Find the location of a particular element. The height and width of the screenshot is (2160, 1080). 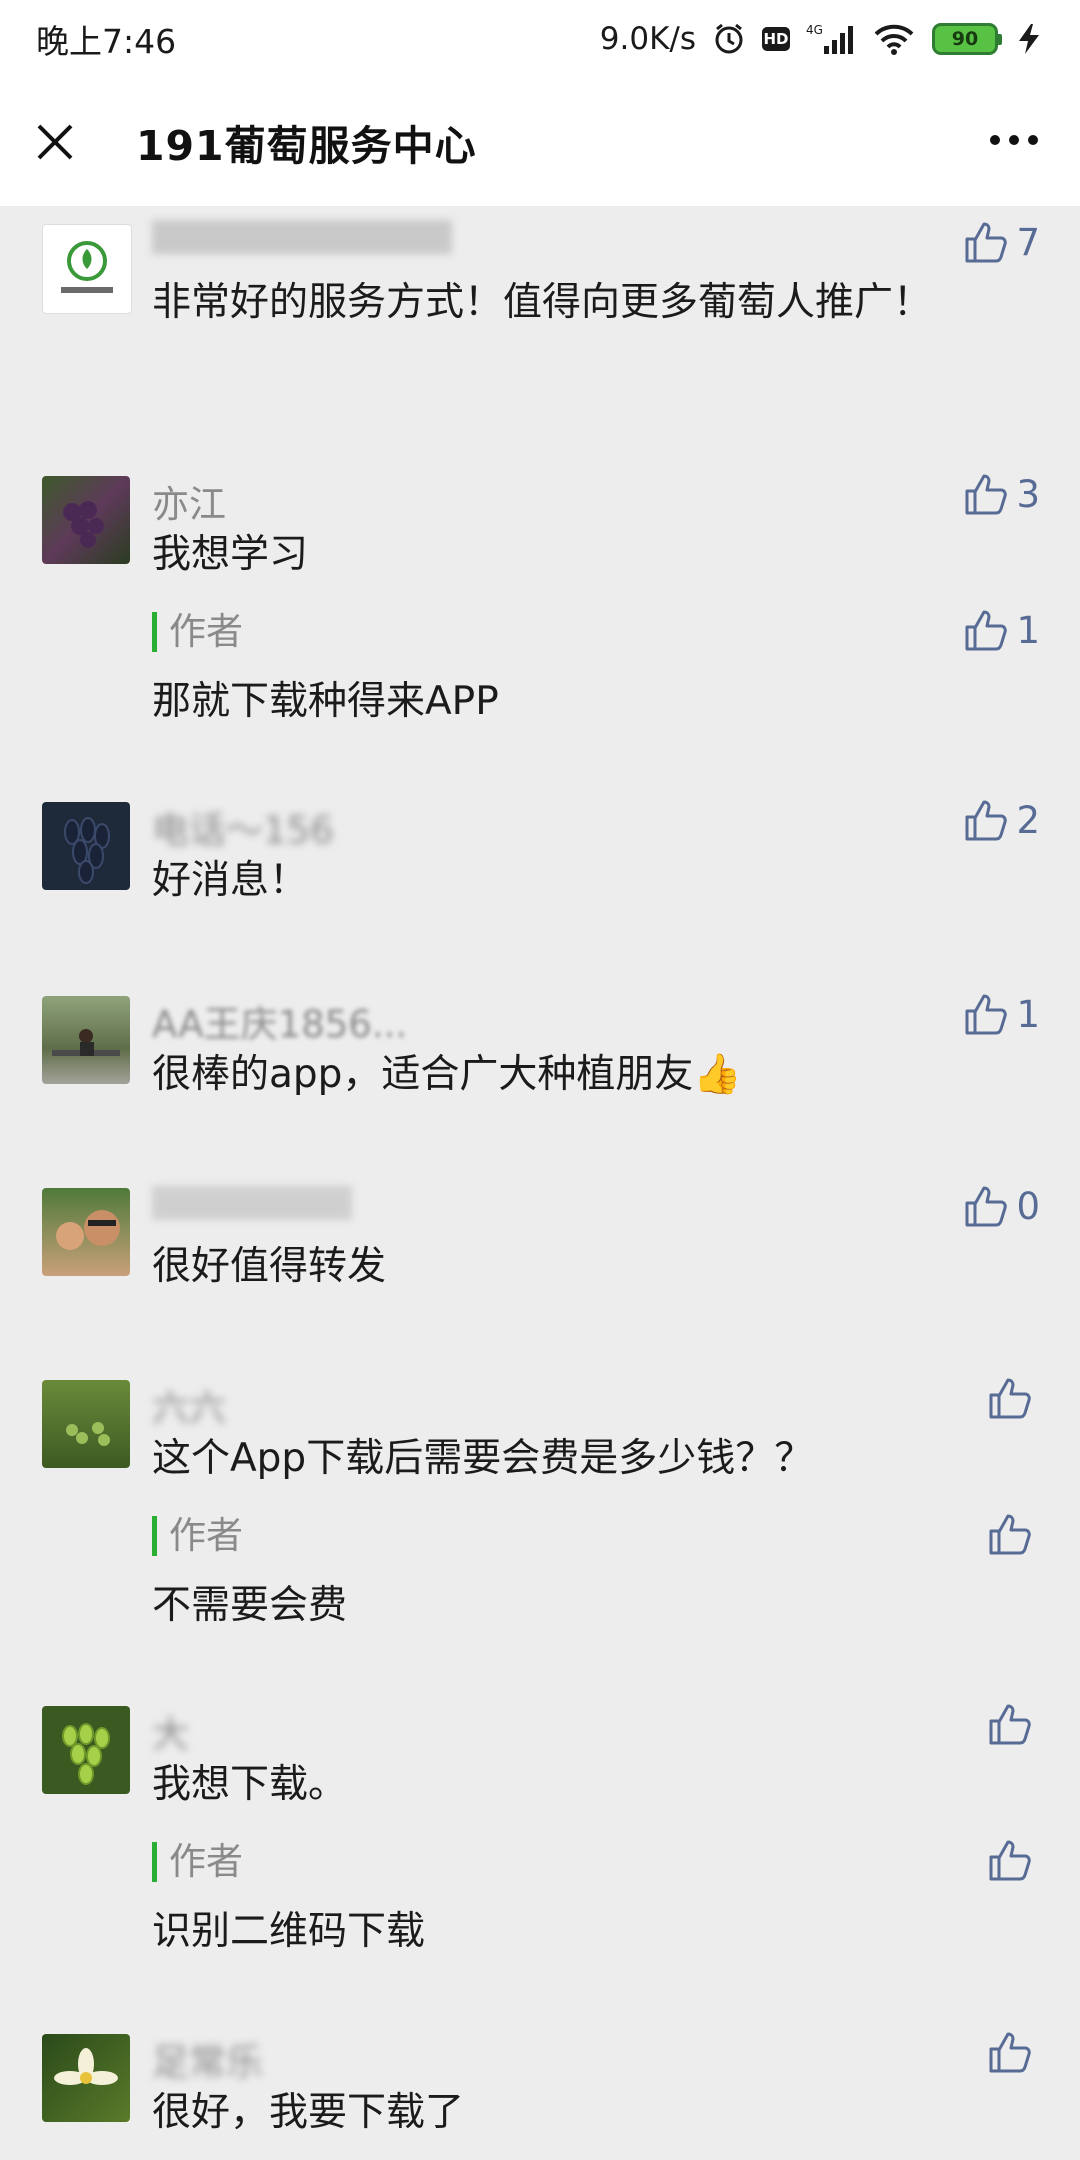

person-bench-avatar is located at coordinates (86, 1040).